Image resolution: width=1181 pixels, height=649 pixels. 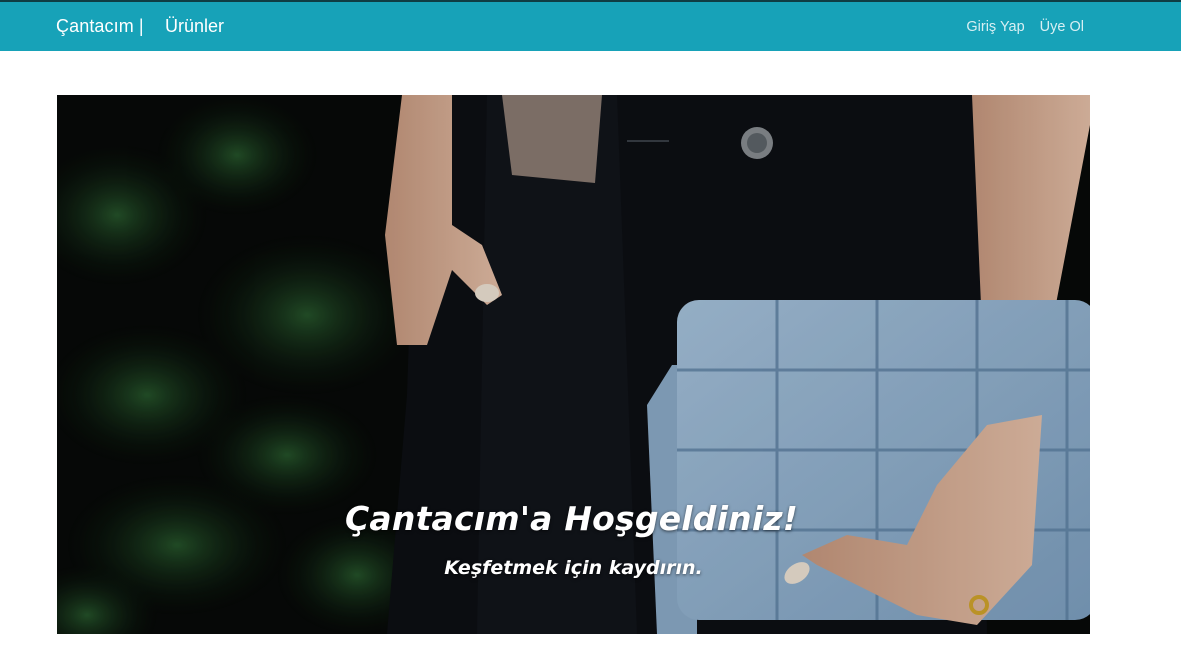 I want to click on hero-title: Çantacım'a Hoşgeldiniz!, so click(x=571, y=518).